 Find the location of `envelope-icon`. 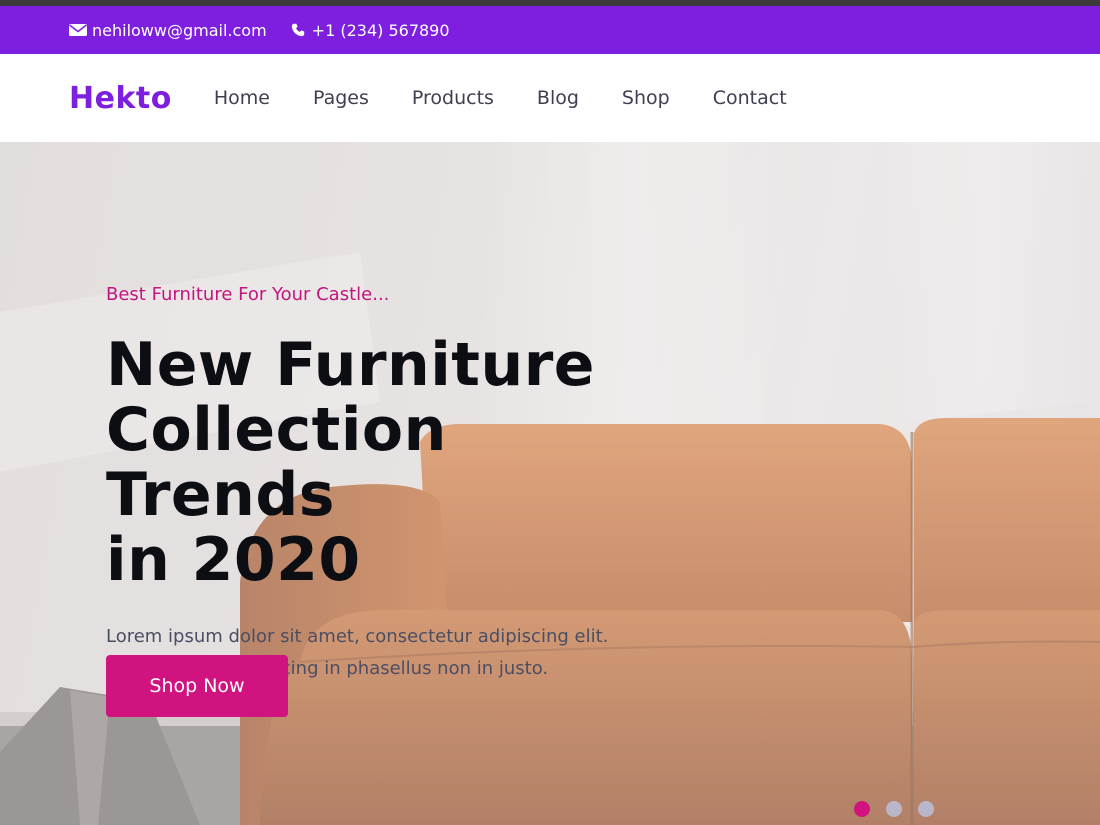

envelope-icon is located at coordinates (78, 30).